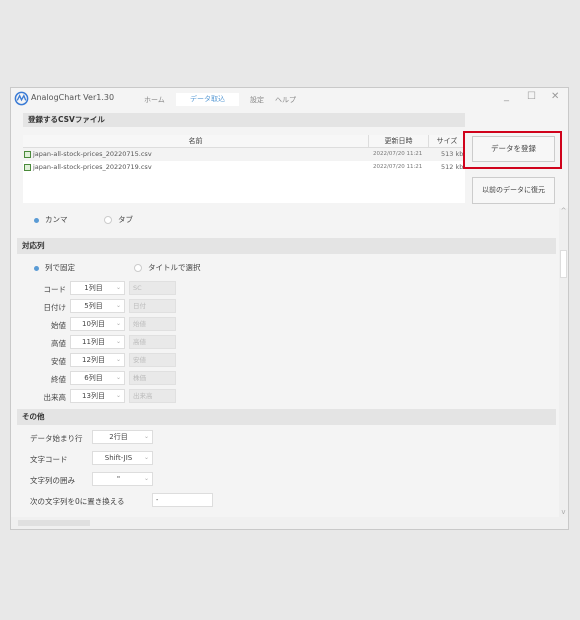 Image resolution: width=580 pixels, height=620 pixels. What do you see at coordinates (286, 246) in the screenshot?
I see `columns-section-title: 対応列` at bounding box center [286, 246].